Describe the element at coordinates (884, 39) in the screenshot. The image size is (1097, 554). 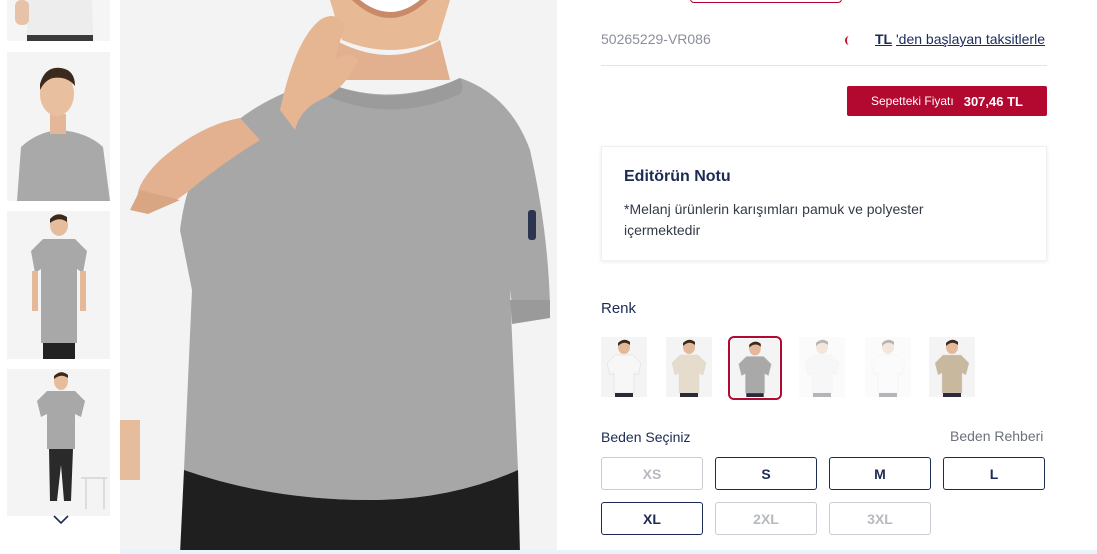
I see `installment-currency: TL` at that location.